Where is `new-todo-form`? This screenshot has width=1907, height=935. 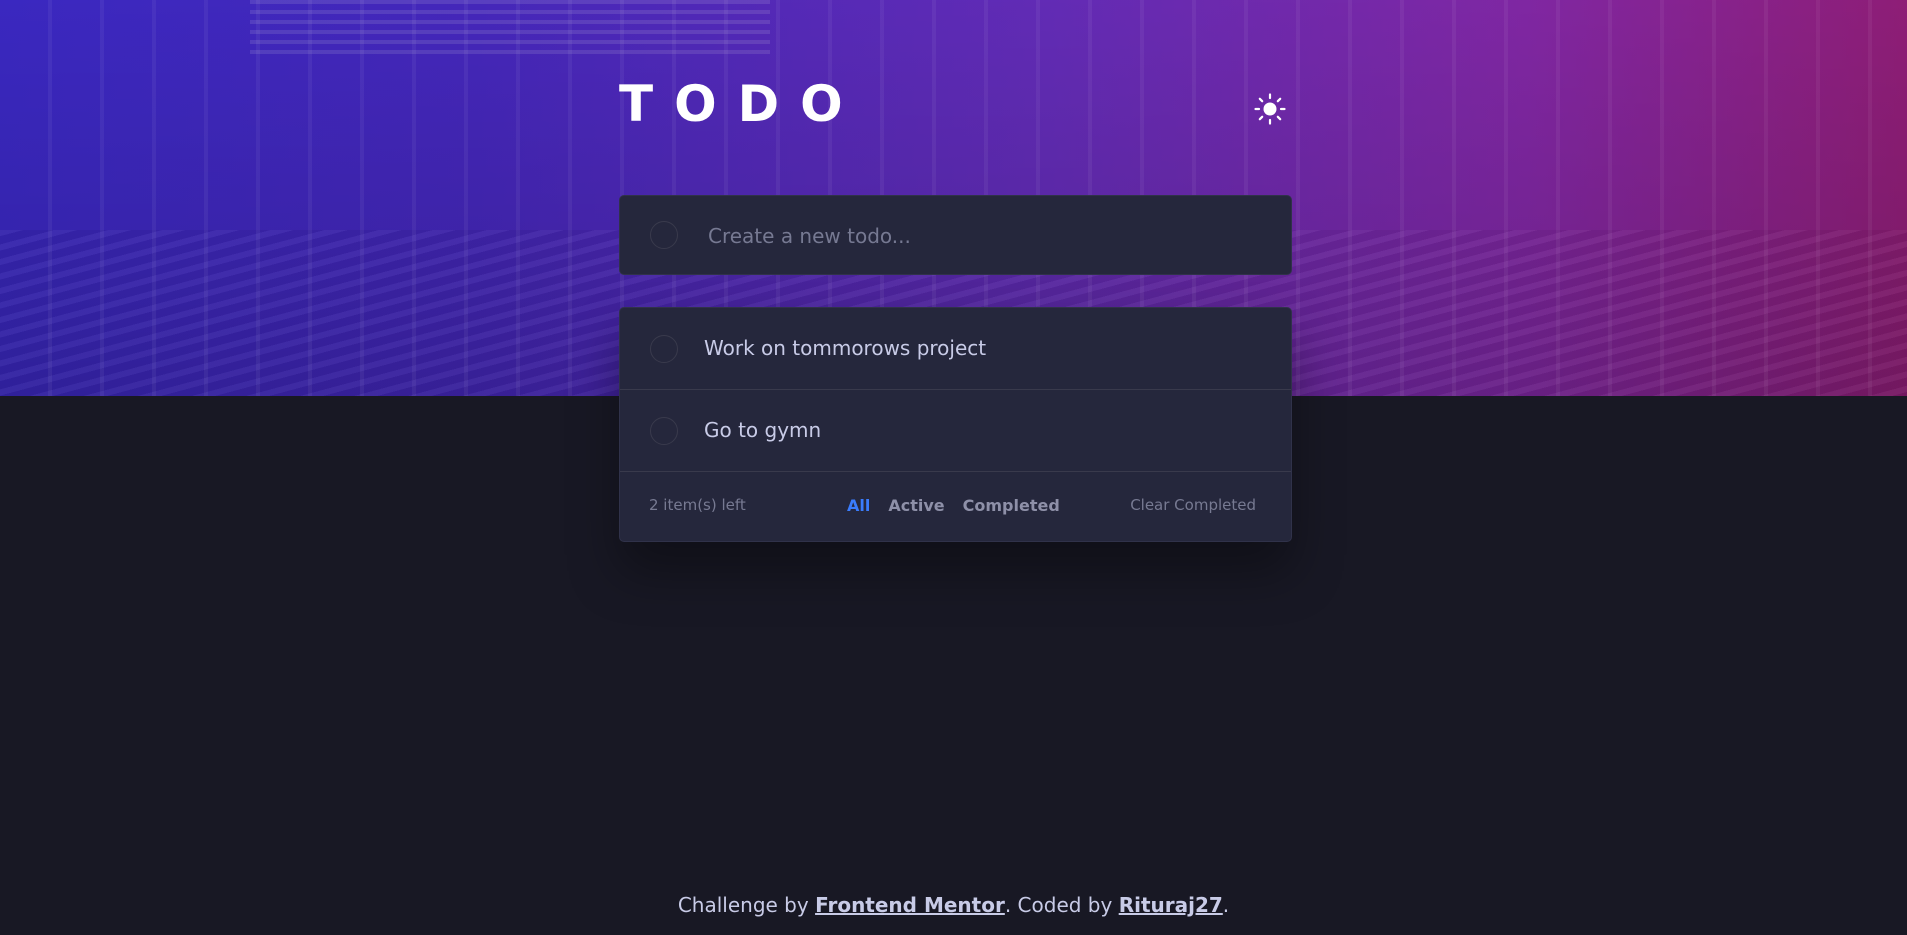
new-todo-form is located at coordinates (955, 235).